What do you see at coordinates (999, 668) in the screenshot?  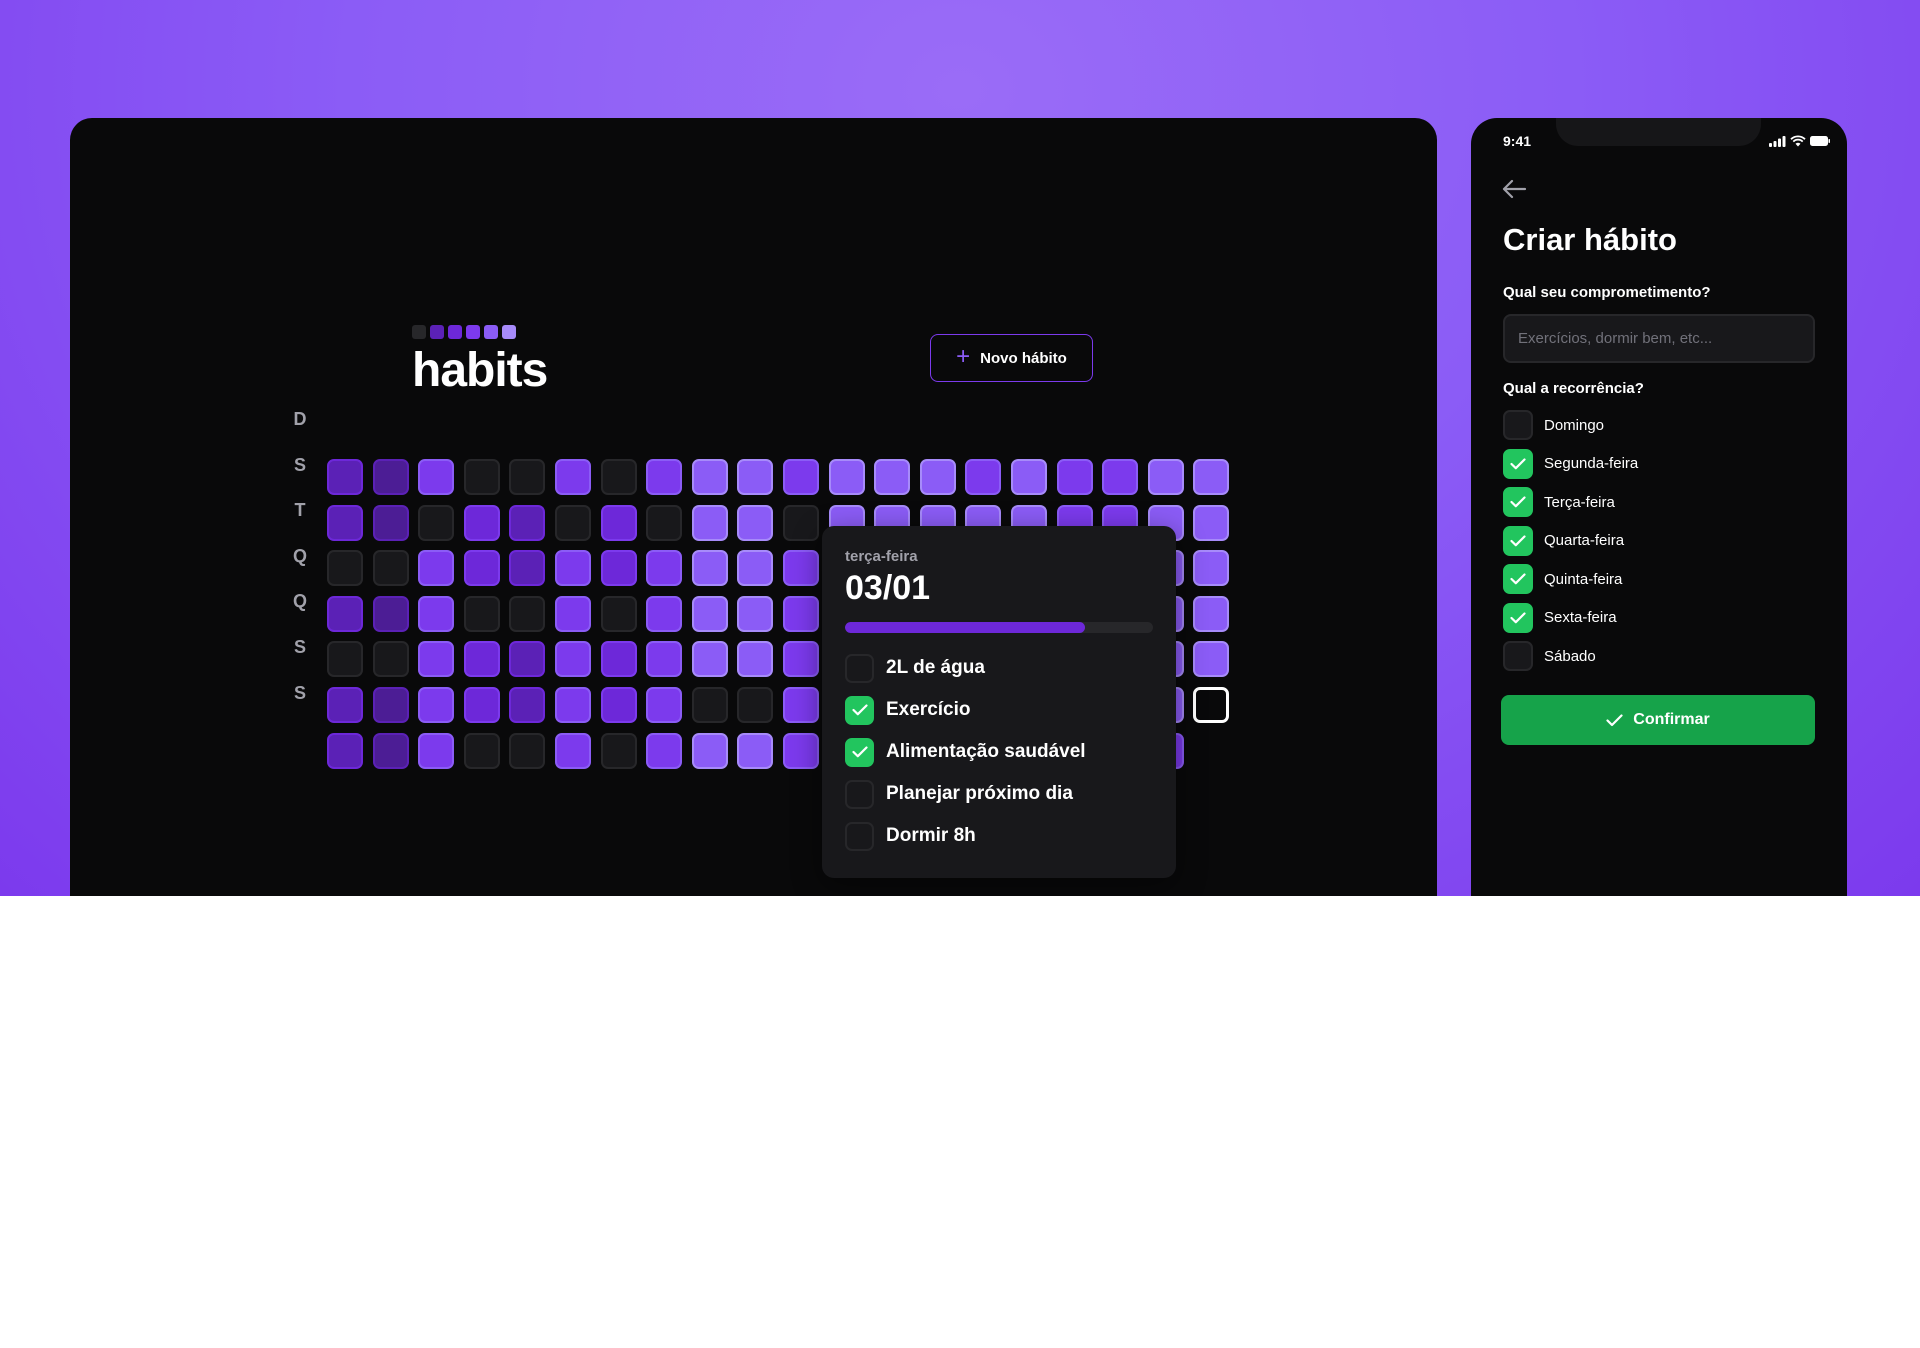 I see `habit-item: 2L de água` at bounding box center [999, 668].